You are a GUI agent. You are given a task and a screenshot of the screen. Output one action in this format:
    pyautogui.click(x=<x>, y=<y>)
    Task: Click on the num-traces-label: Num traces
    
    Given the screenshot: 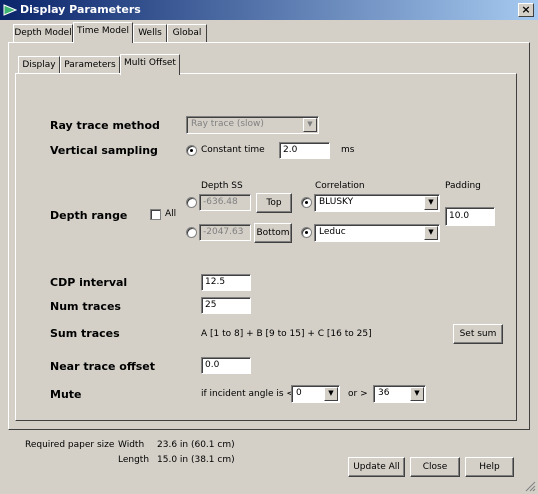 What is the action you would take?
    pyautogui.click(x=85, y=306)
    